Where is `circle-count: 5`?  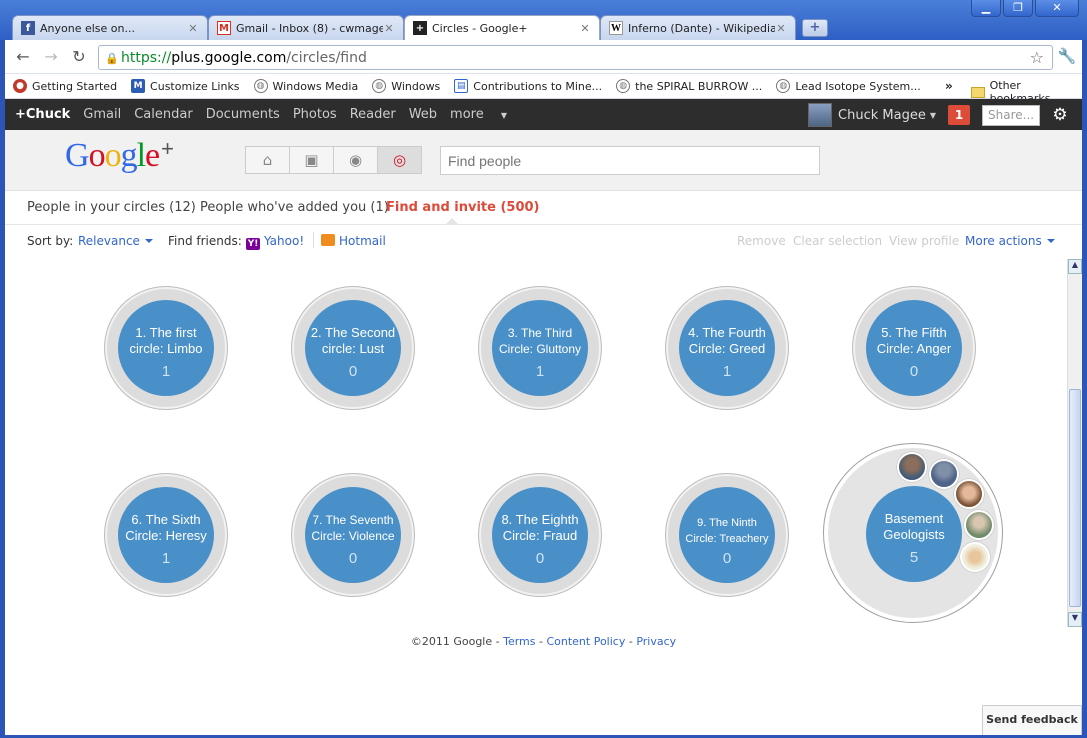 circle-count: 5 is located at coordinates (914, 557).